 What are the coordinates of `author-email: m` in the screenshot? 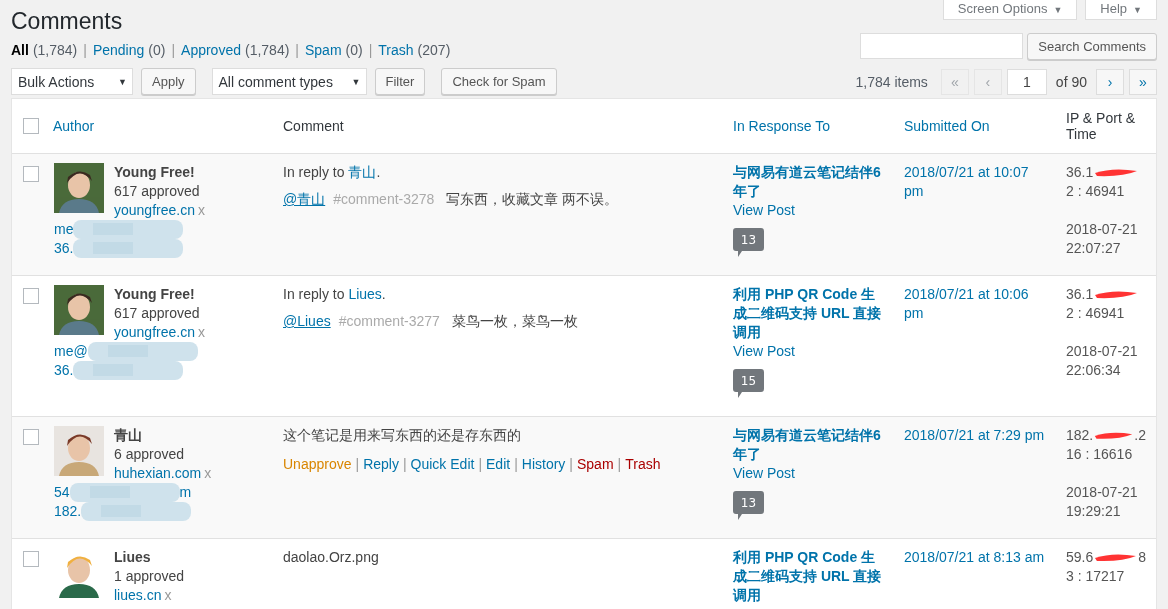 It's located at (185, 492).